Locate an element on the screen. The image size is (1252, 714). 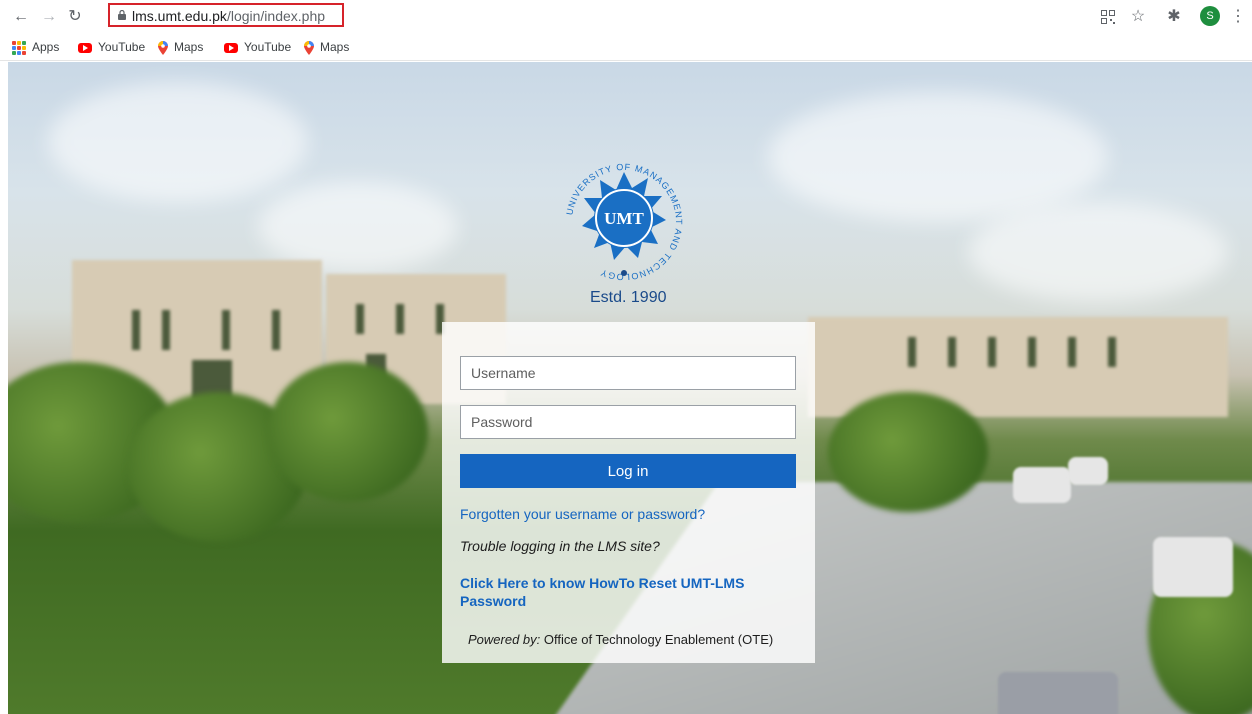
forward-arrow-icon: → is located at coordinates (49, 17).